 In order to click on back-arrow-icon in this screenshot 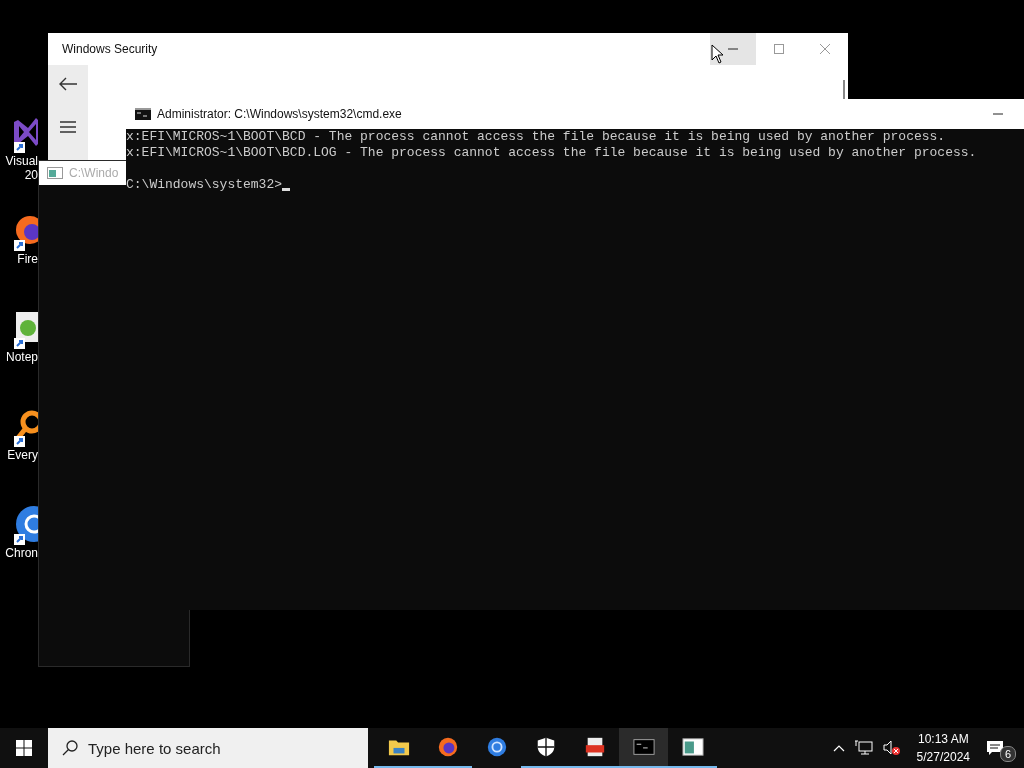, I will do `click(68, 84)`.